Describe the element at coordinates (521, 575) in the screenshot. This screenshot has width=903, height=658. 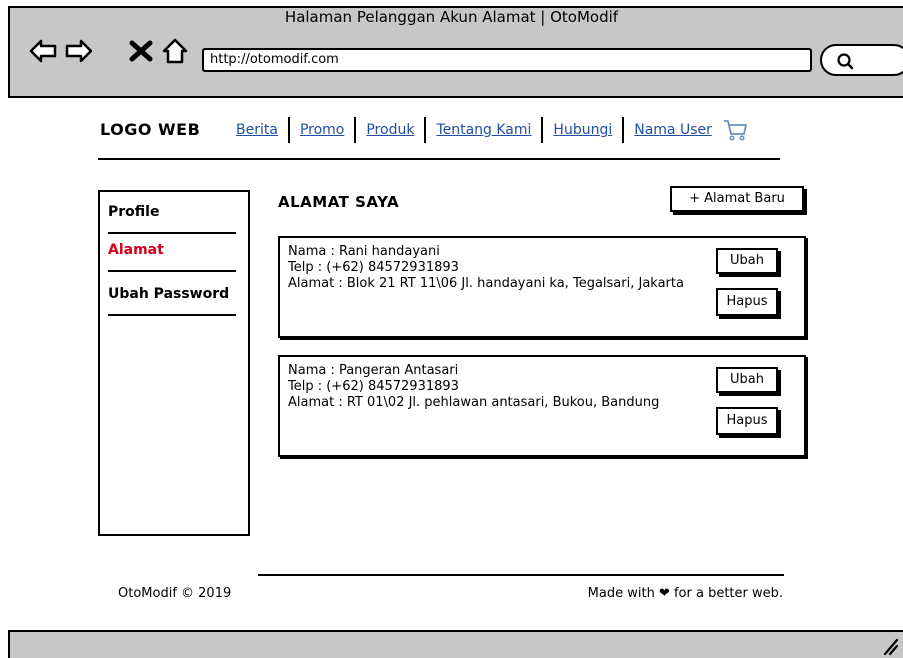
I see `footer-divider` at that location.